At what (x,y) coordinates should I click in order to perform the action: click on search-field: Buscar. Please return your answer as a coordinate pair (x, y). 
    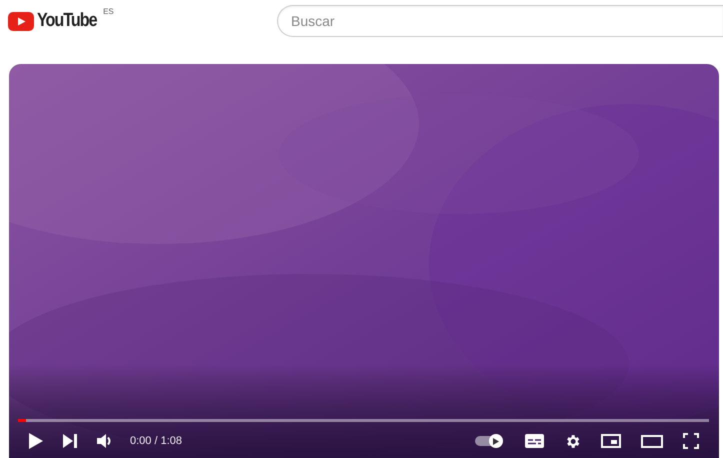
    Looking at the image, I should click on (500, 21).